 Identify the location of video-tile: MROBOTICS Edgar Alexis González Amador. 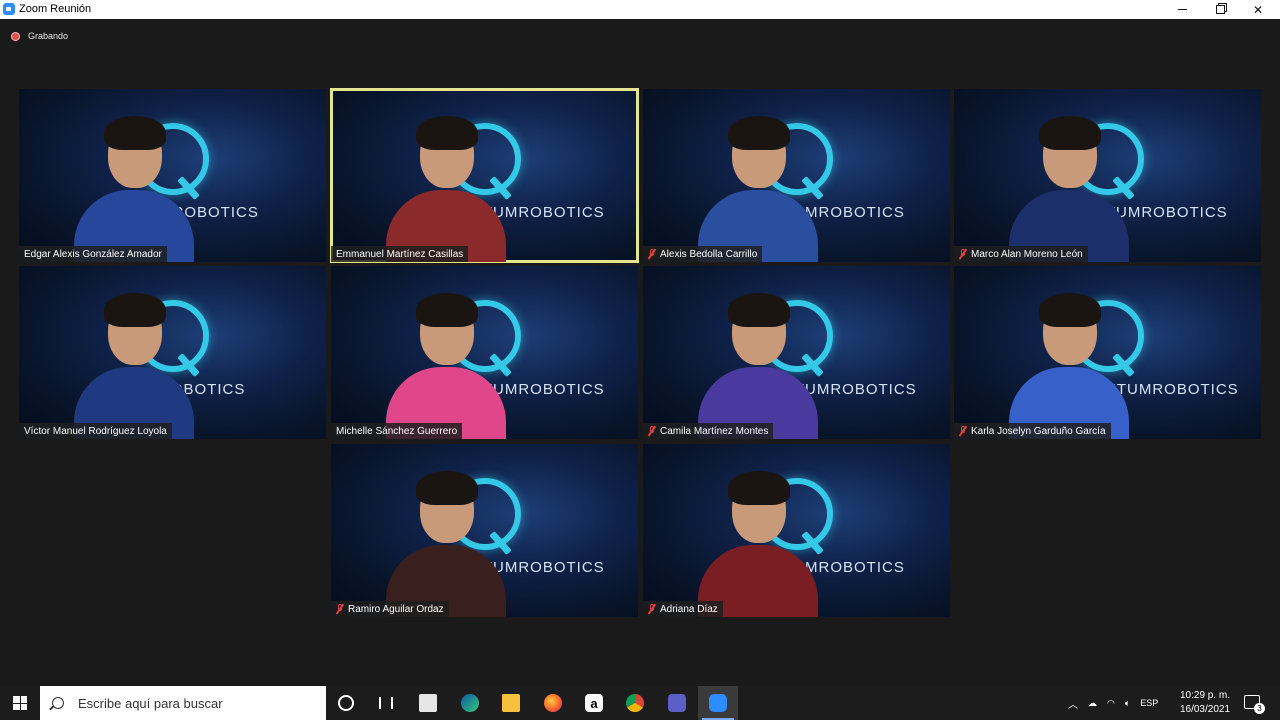
(172, 175).